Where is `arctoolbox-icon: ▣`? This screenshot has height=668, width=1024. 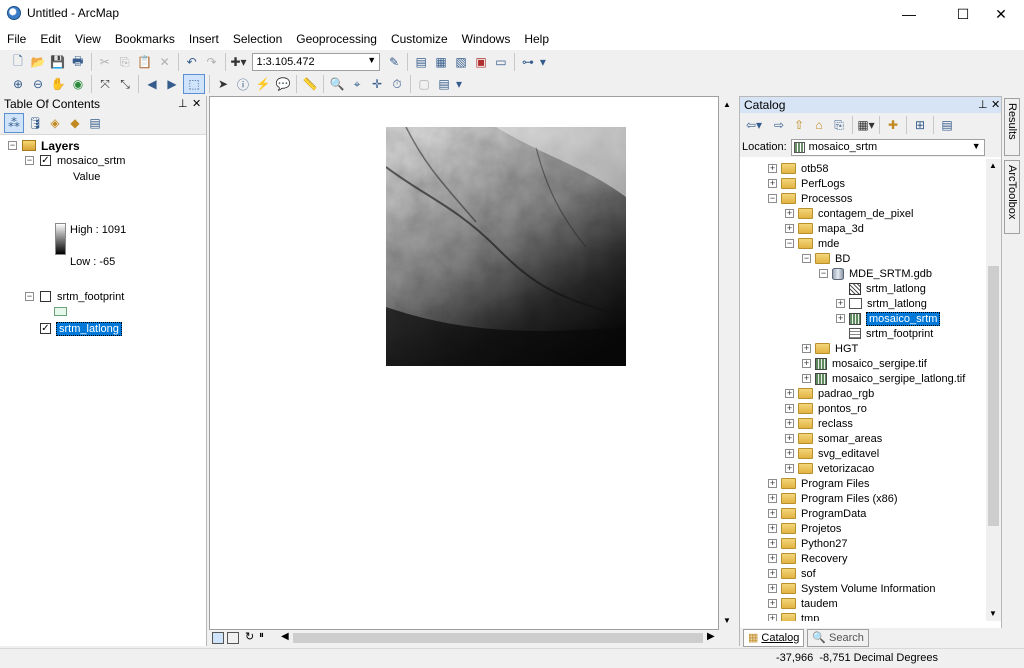
arctoolbox-icon: ▣ is located at coordinates (481, 62).